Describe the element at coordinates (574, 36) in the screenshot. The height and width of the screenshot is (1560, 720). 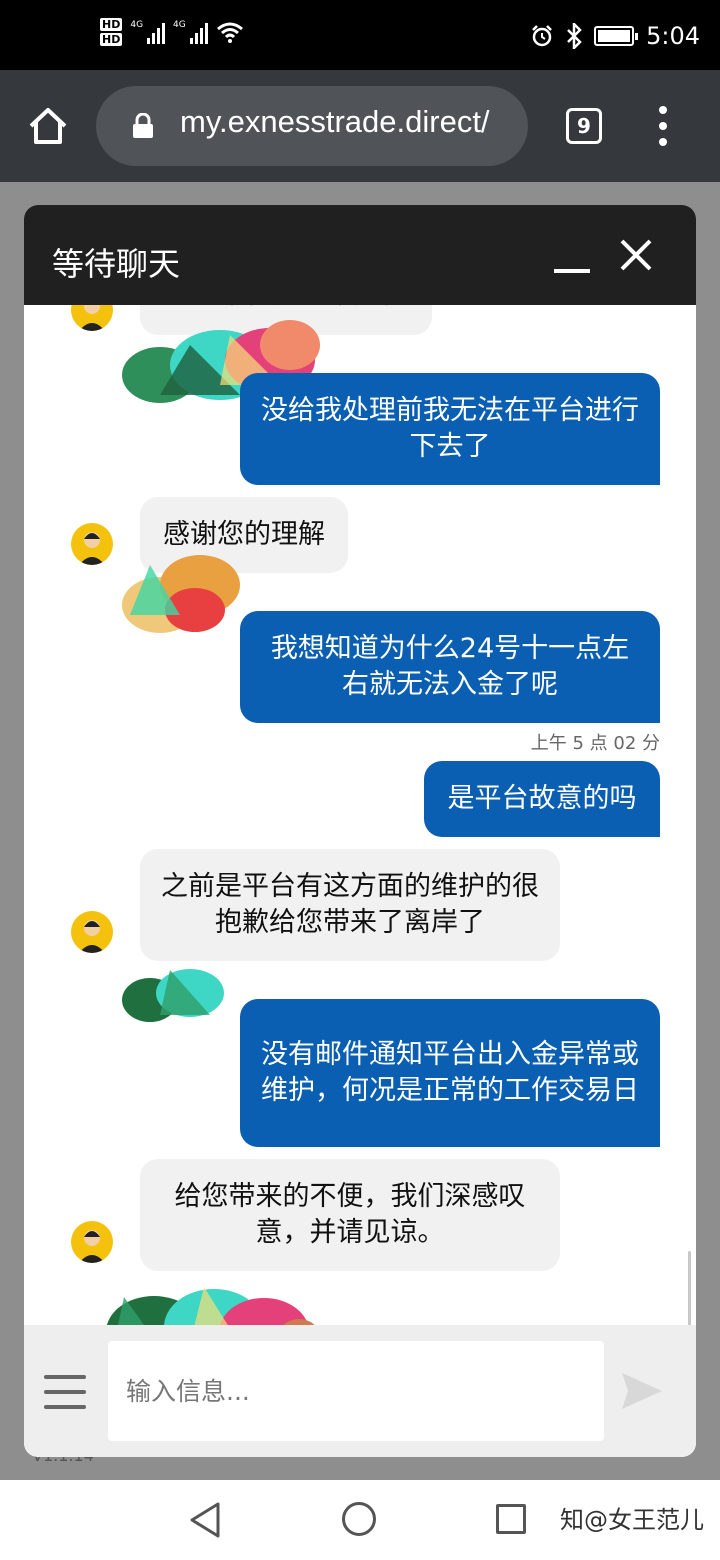
I see `bluetooth-icon` at that location.